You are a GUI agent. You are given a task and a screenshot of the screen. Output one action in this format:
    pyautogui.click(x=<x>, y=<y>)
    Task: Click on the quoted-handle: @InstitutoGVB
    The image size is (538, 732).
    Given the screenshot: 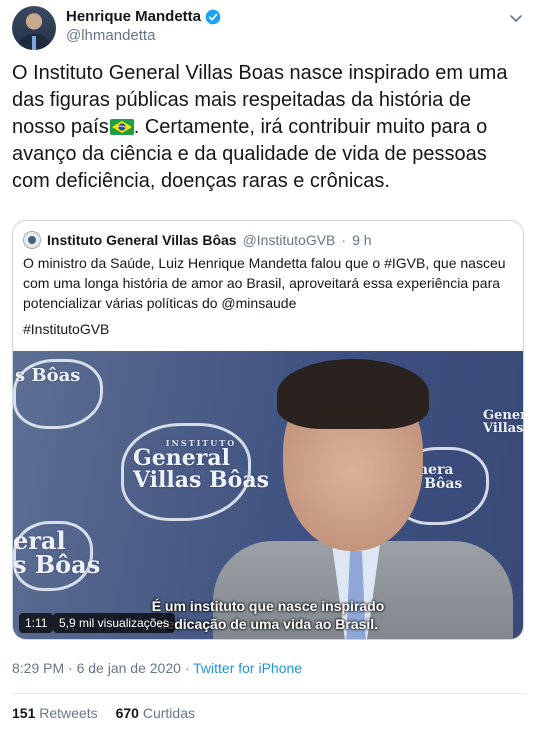 What is the action you would take?
    pyautogui.click(x=289, y=240)
    